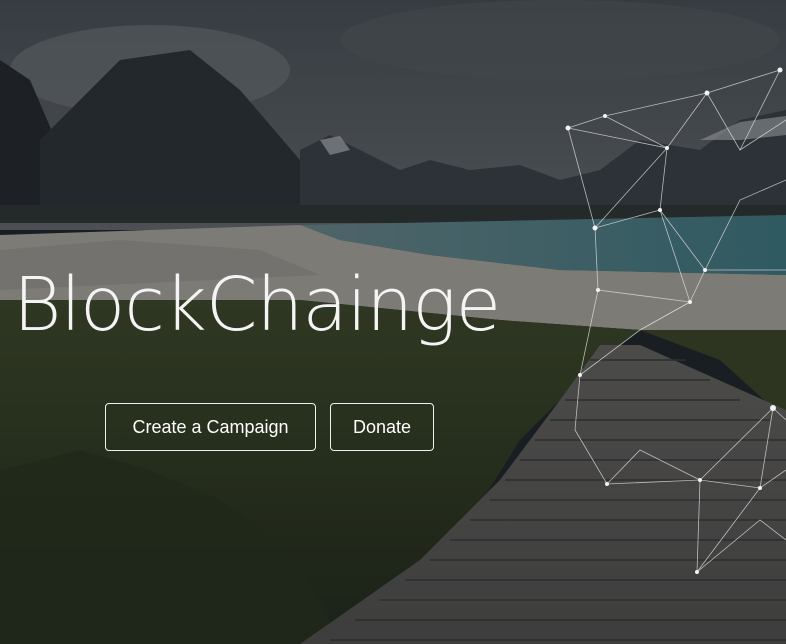  What do you see at coordinates (257, 305) in the screenshot?
I see `hero-title: BlockChainge` at bounding box center [257, 305].